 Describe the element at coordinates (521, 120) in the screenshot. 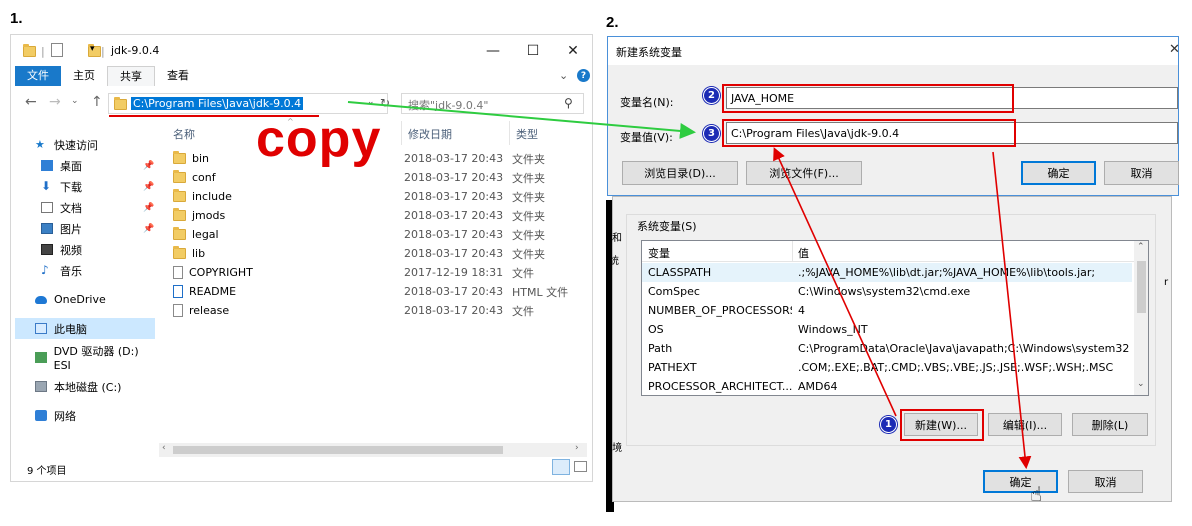

I see `copy-arrow` at that location.